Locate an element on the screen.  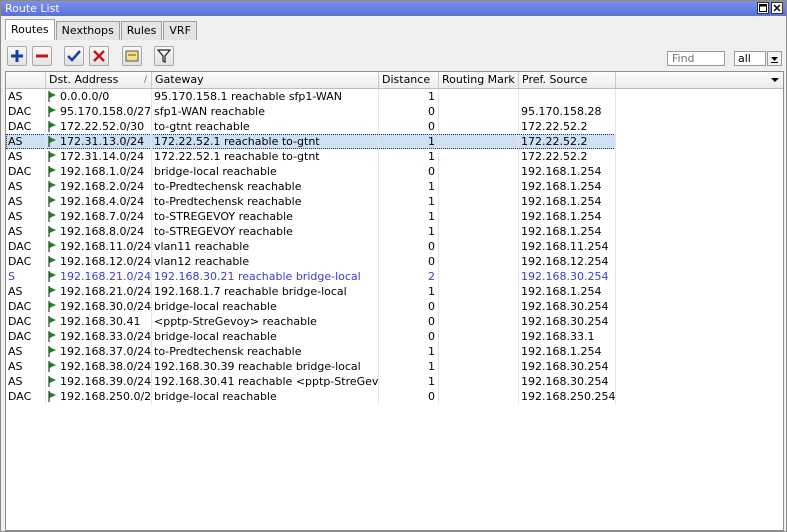
cell-dst: 192.168.37.0/24 is located at coordinates (99, 351).